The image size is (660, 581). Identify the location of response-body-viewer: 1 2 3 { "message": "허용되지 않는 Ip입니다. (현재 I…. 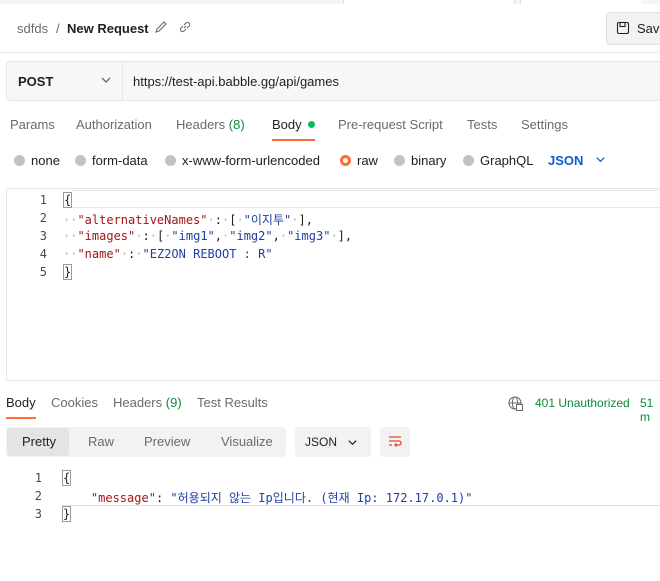
(330, 498).